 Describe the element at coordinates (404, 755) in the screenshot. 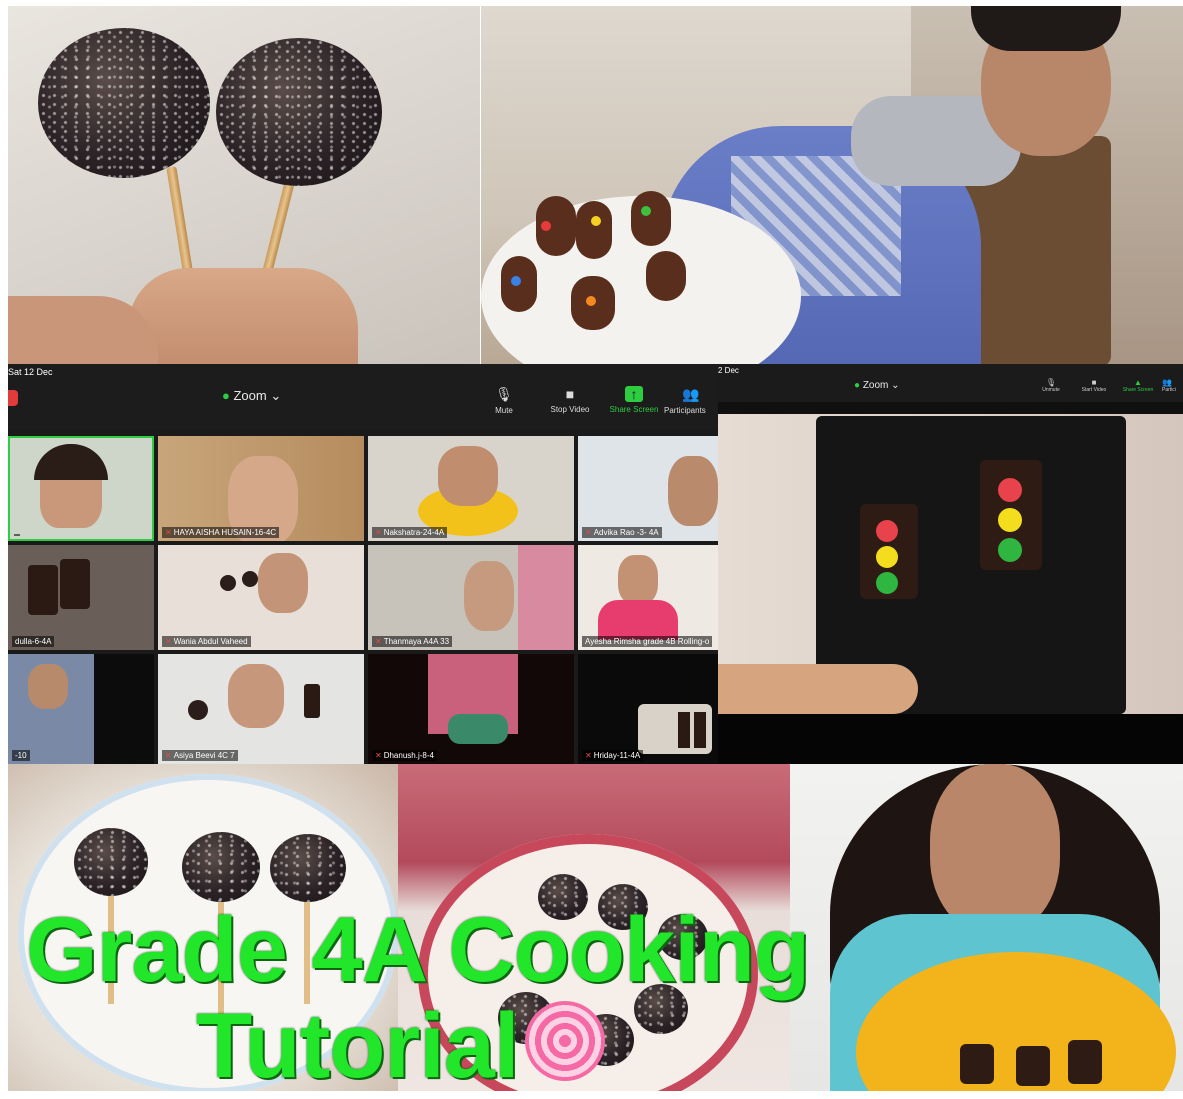

I see `participant-name: ✕ Dhanush.j-8-4` at that location.